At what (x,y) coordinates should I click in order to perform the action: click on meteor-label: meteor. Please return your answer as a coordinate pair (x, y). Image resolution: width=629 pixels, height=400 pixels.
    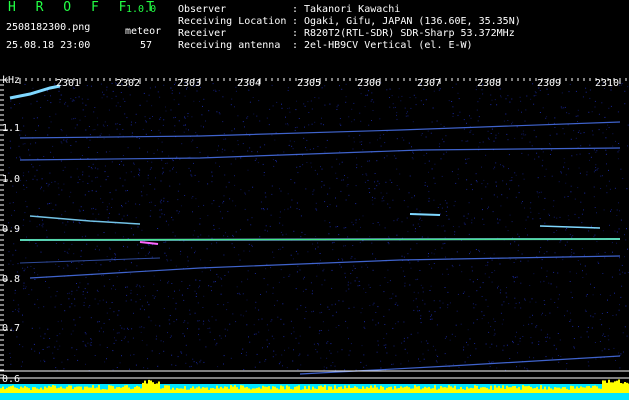
    Looking at the image, I should click on (143, 31).